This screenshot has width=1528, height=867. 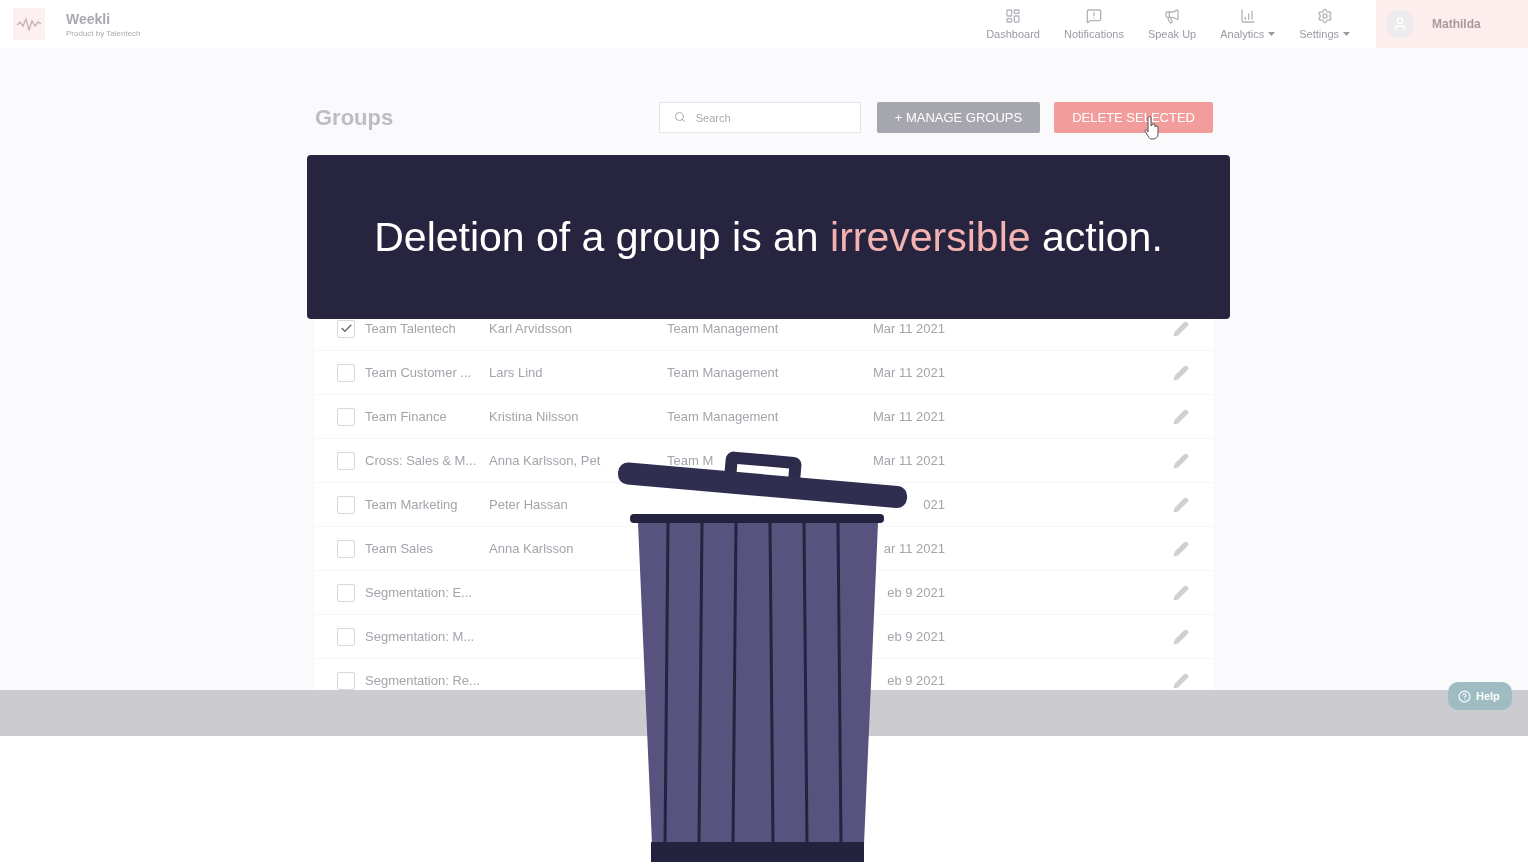 What do you see at coordinates (1247, 16) in the screenshot?
I see `bar-chart-icon` at bounding box center [1247, 16].